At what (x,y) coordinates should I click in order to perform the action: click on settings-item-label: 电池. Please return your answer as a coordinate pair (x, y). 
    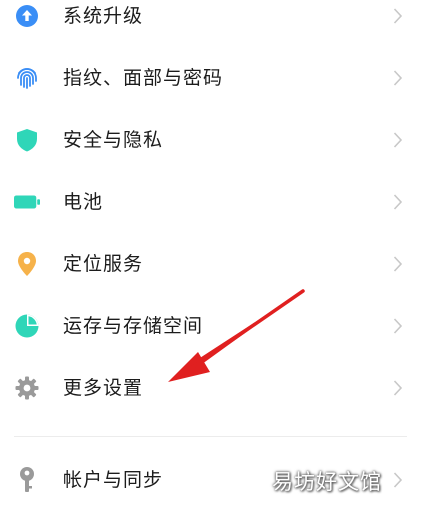
    Looking at the image, I should click on (83, 202).